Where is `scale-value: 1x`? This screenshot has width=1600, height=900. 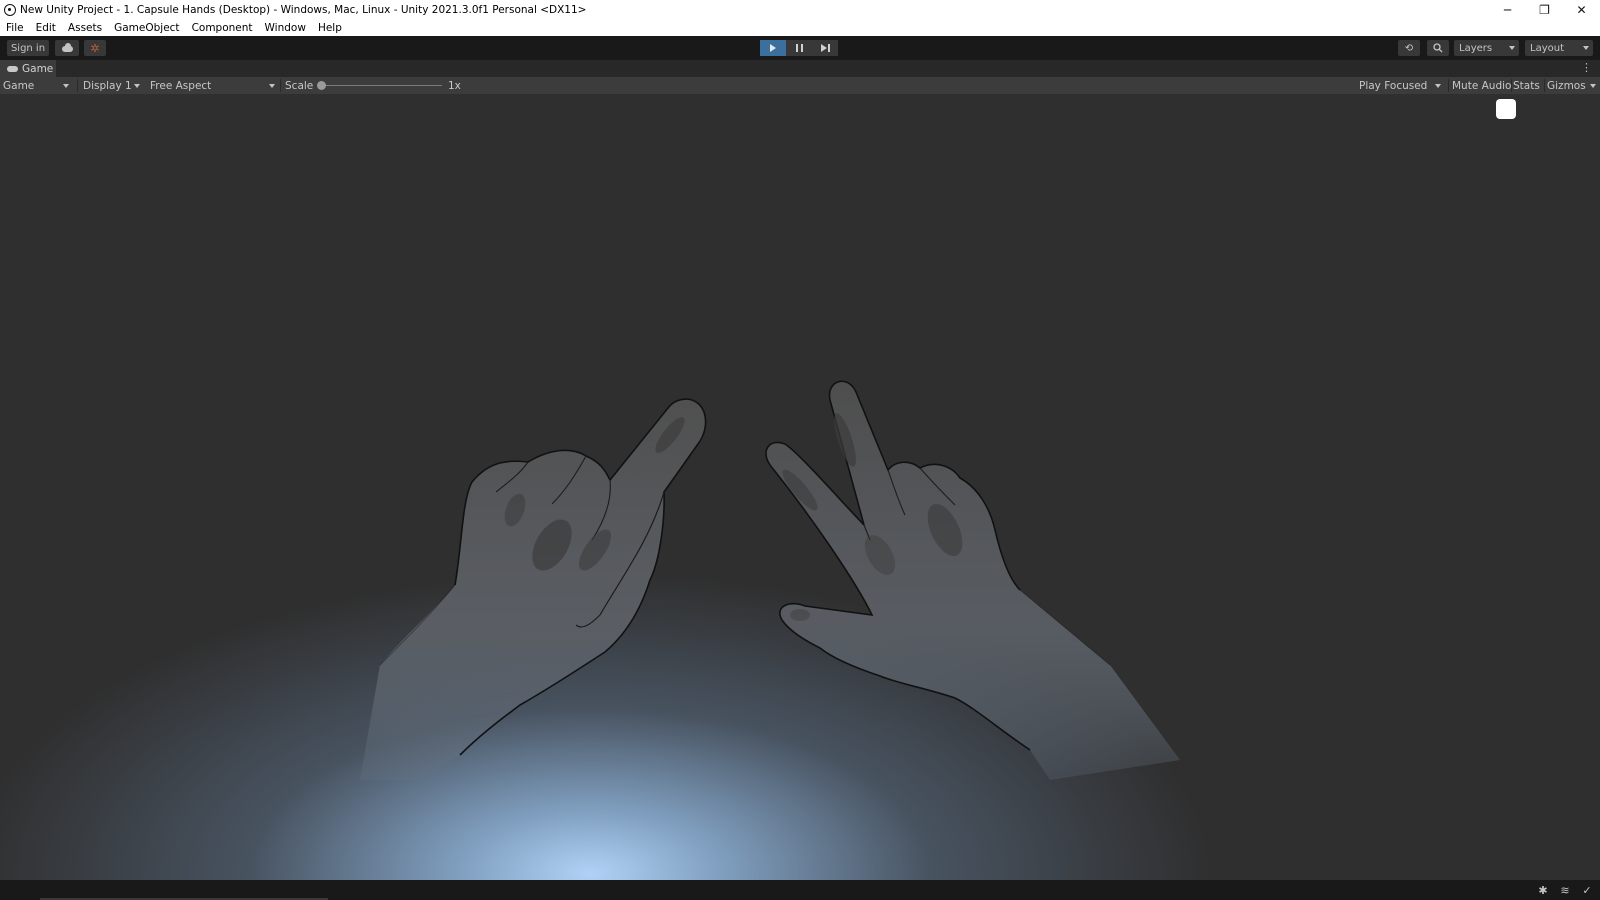 scale-value: 1x is located at coordinates (454, 85).